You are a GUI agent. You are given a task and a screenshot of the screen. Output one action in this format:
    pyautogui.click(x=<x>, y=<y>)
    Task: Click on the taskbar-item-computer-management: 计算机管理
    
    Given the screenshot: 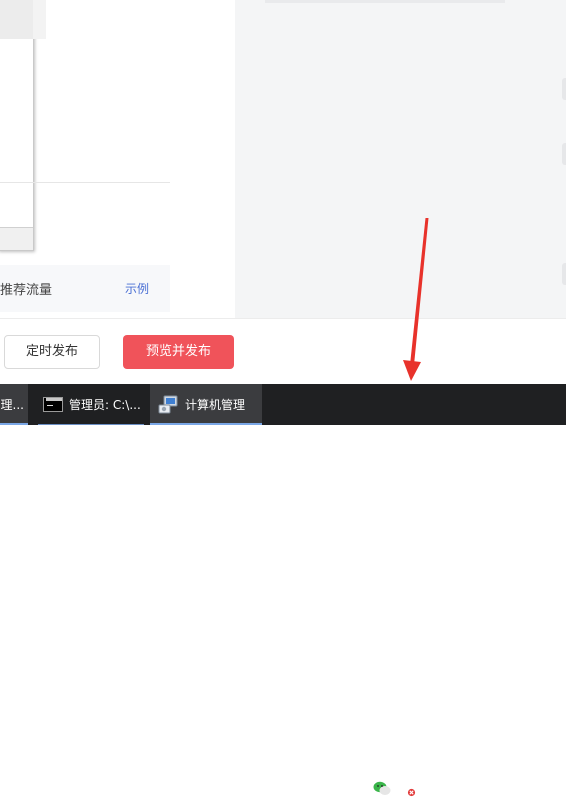 What is the action you would take?
    pyautogui.click(x=206, y=404)
    